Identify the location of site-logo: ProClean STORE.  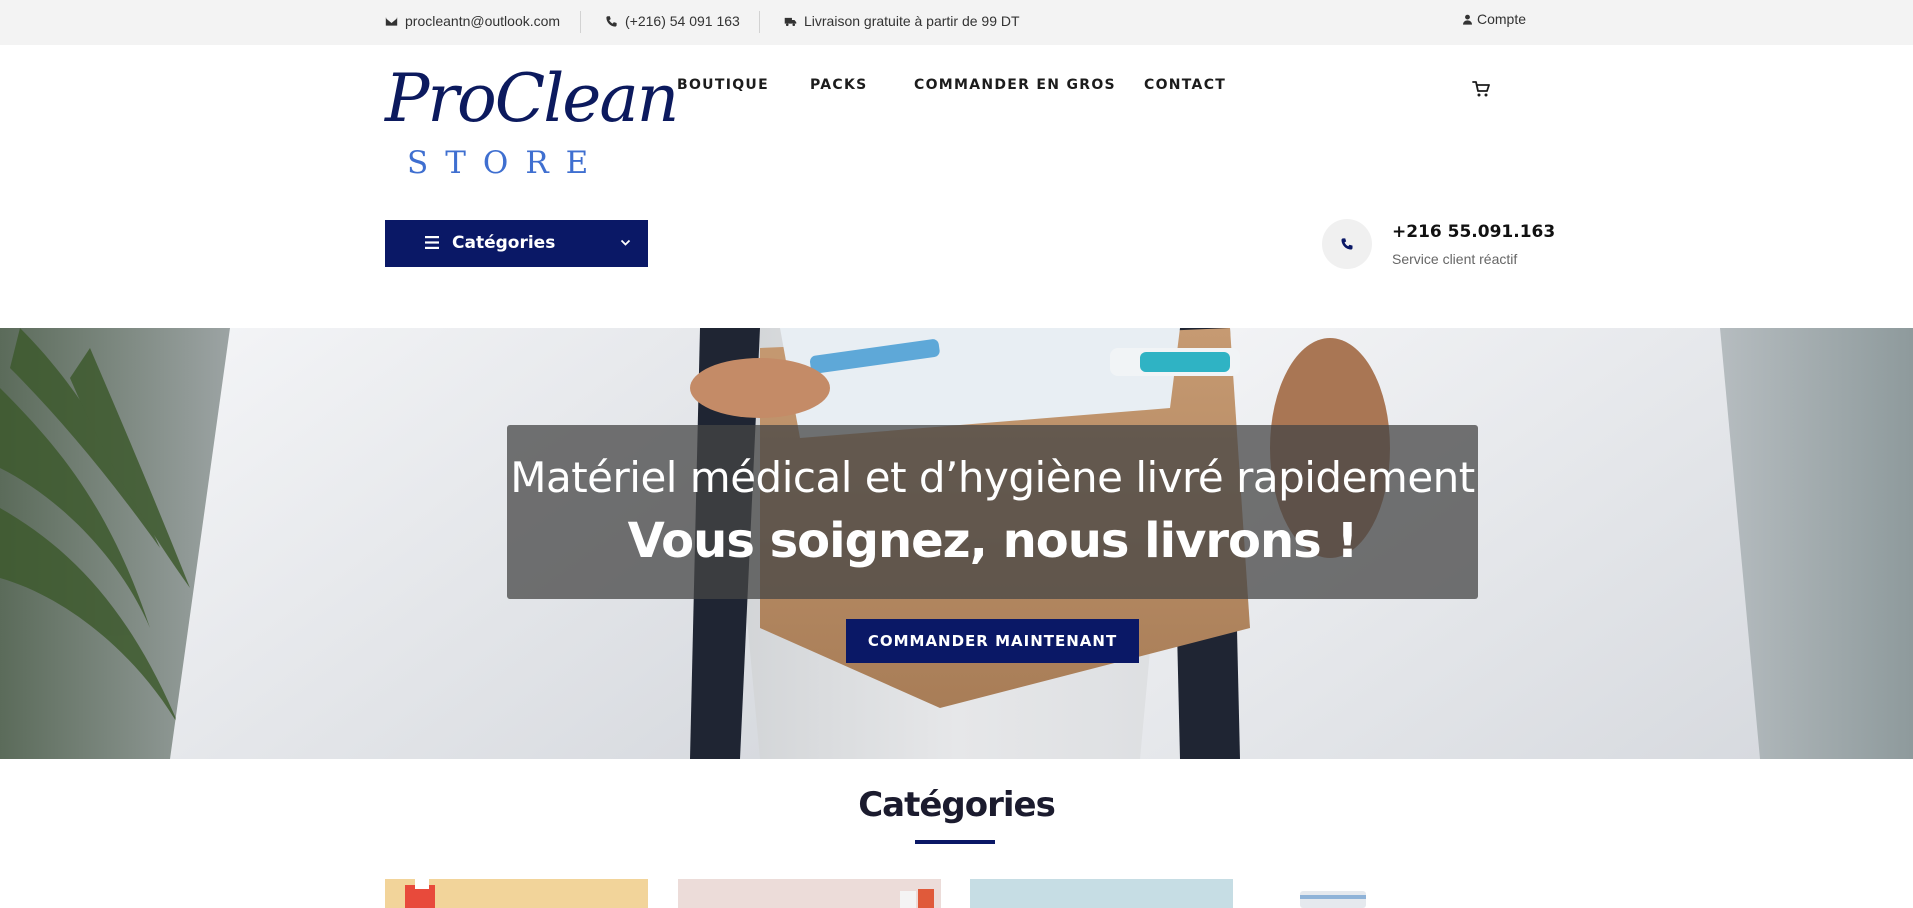
(532, 126).